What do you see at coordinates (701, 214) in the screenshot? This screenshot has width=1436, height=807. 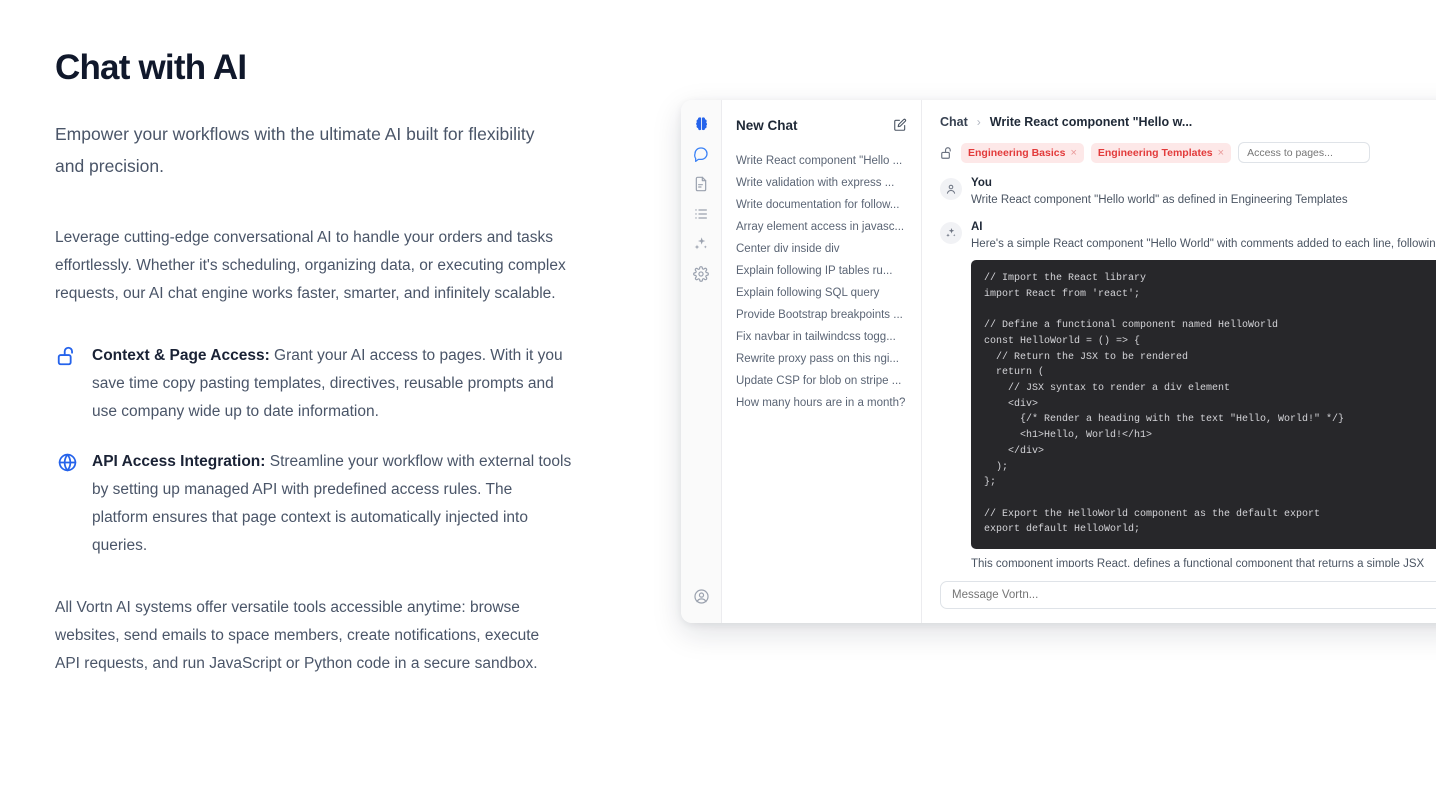 I see `list-icon` at bounding box center [701, 214].